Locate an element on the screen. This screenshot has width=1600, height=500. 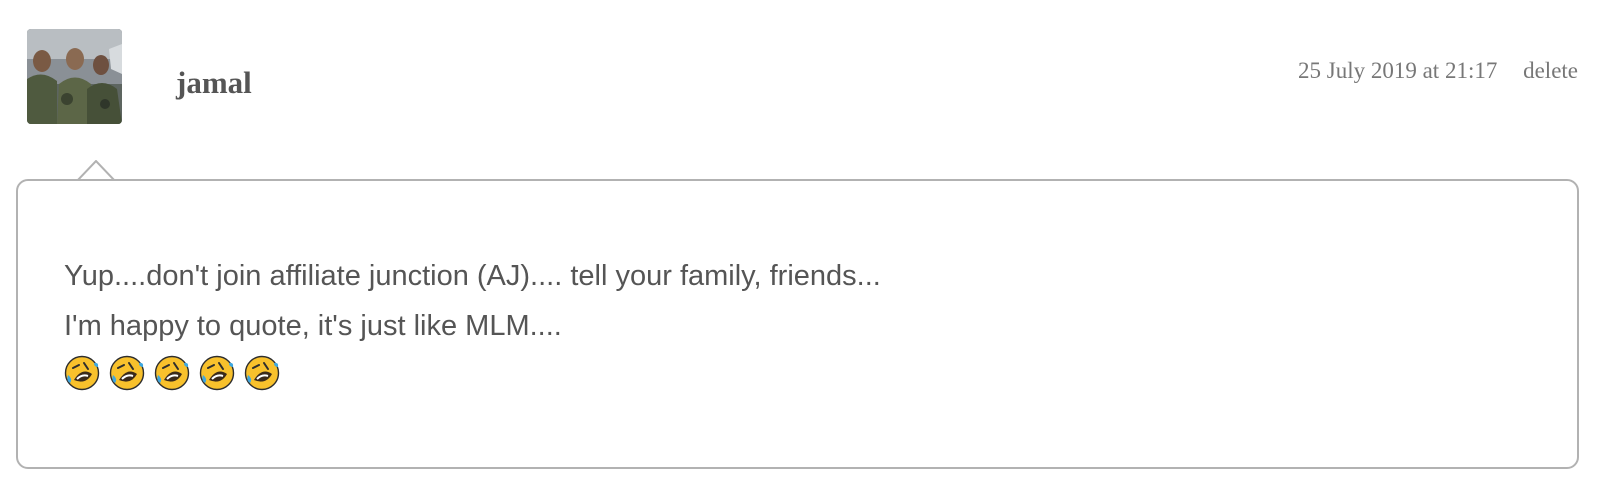
delete-link: delete is located at coordinates (1550, 70).